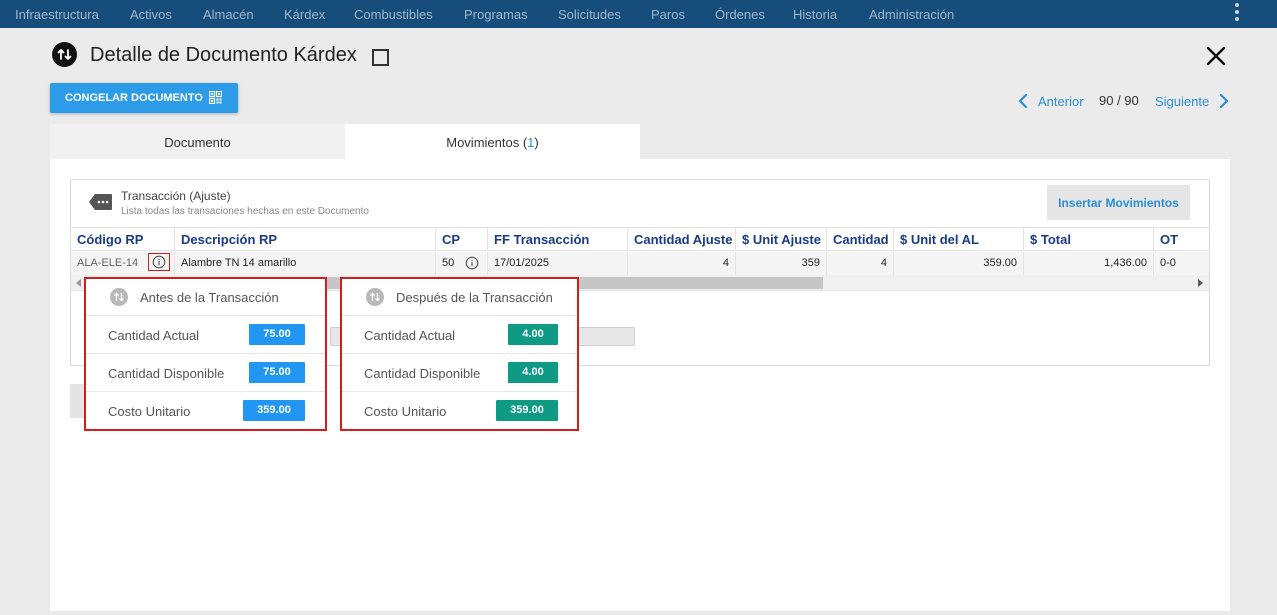 This screenshot has height=615, width=1277. I want to click on popup-header: Después de la Transacción, so click(459, 297).